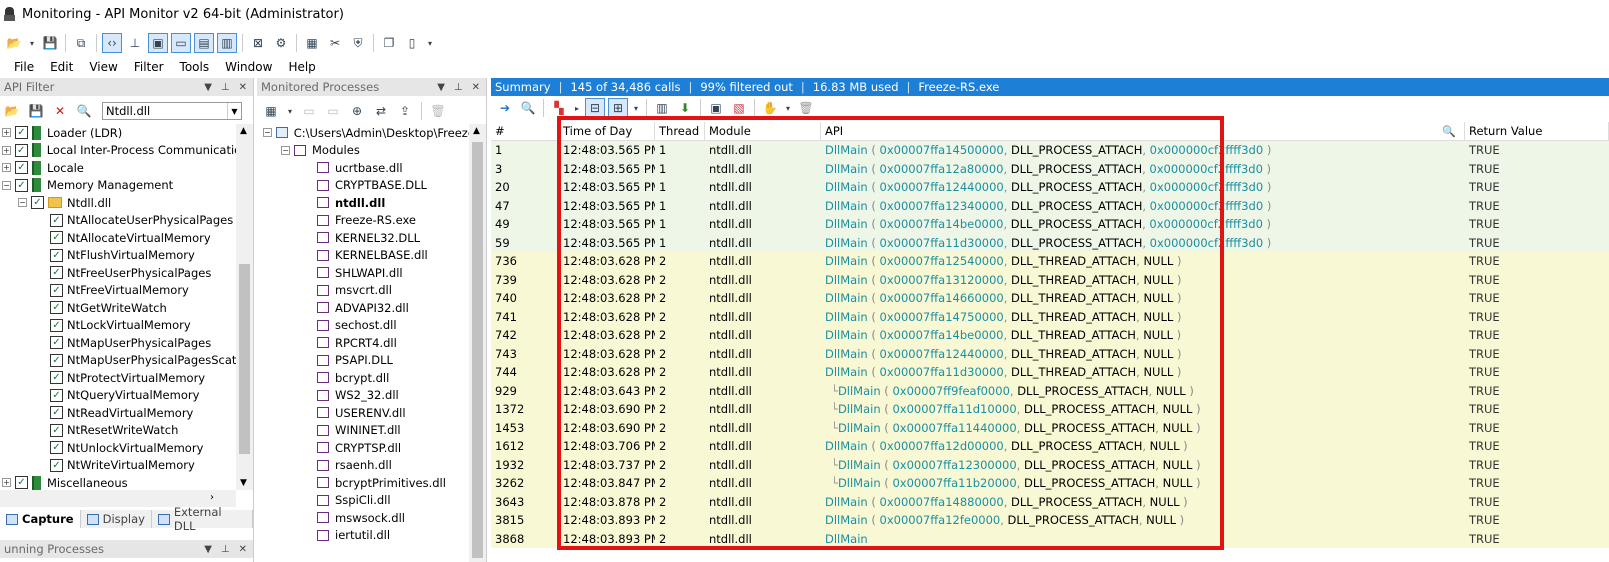  Describe the element at coordinates (363, 168) in the screenshot. I see `module-item: ucrtbase.dll` at that location.